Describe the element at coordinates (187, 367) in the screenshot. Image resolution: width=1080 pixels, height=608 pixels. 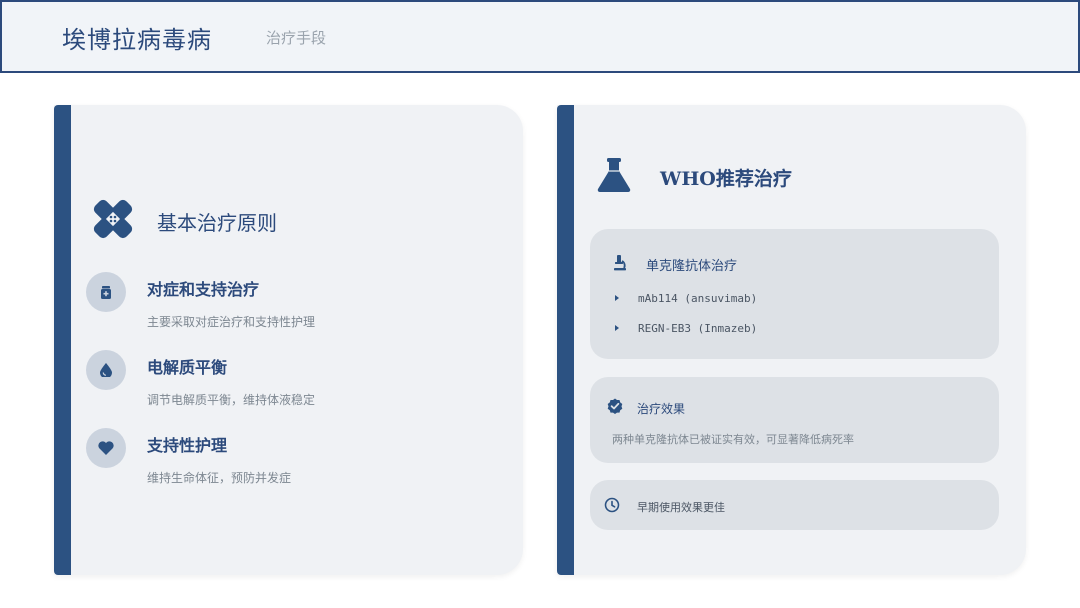
I see `item-title: 电解质平衡` at that location.